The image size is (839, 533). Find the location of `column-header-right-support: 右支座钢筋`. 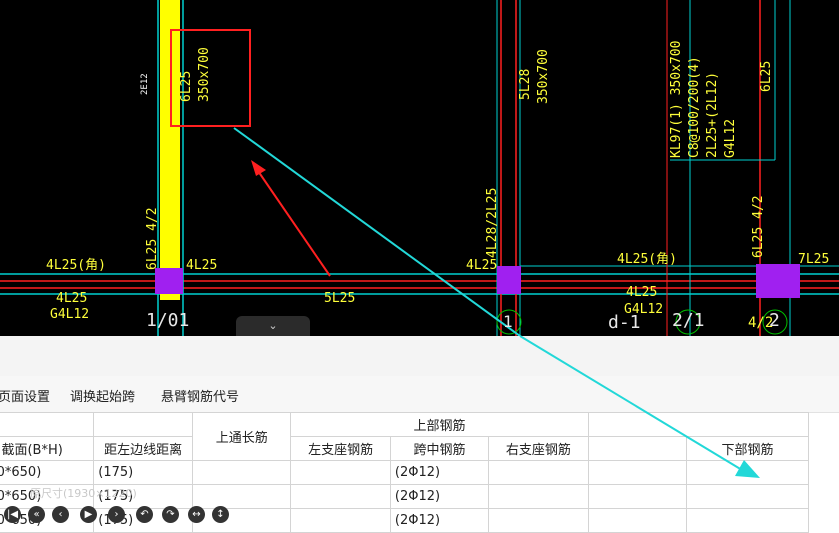

column-header-right-support: 右支座钢筋 is located at coordinates (538, 448).